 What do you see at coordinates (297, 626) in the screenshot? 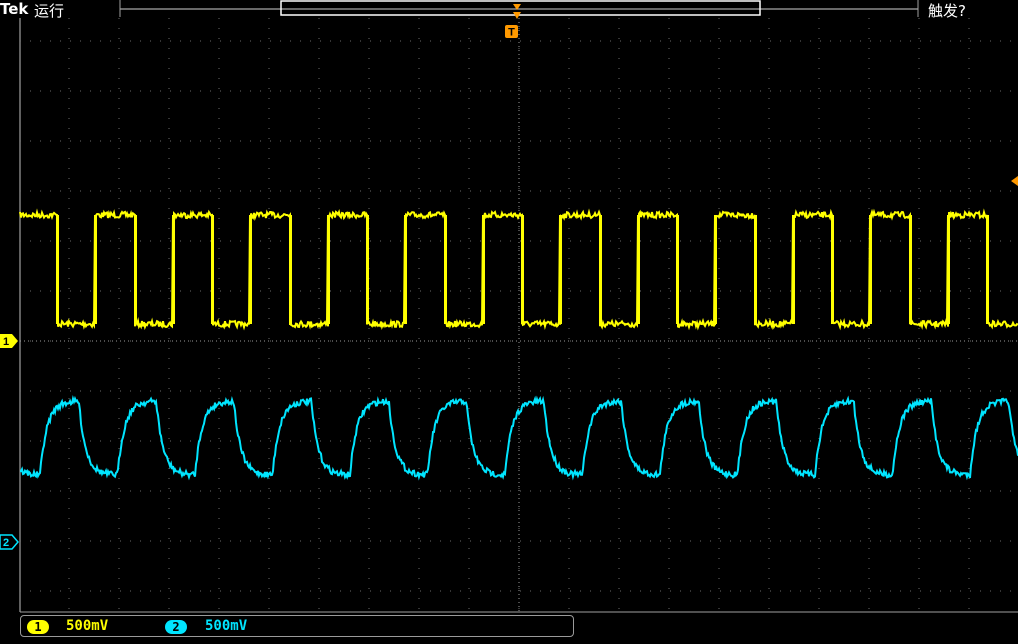
I see `channel-readout-bar: 1 500mV 2 500mV` at bounding box center [297, 626].